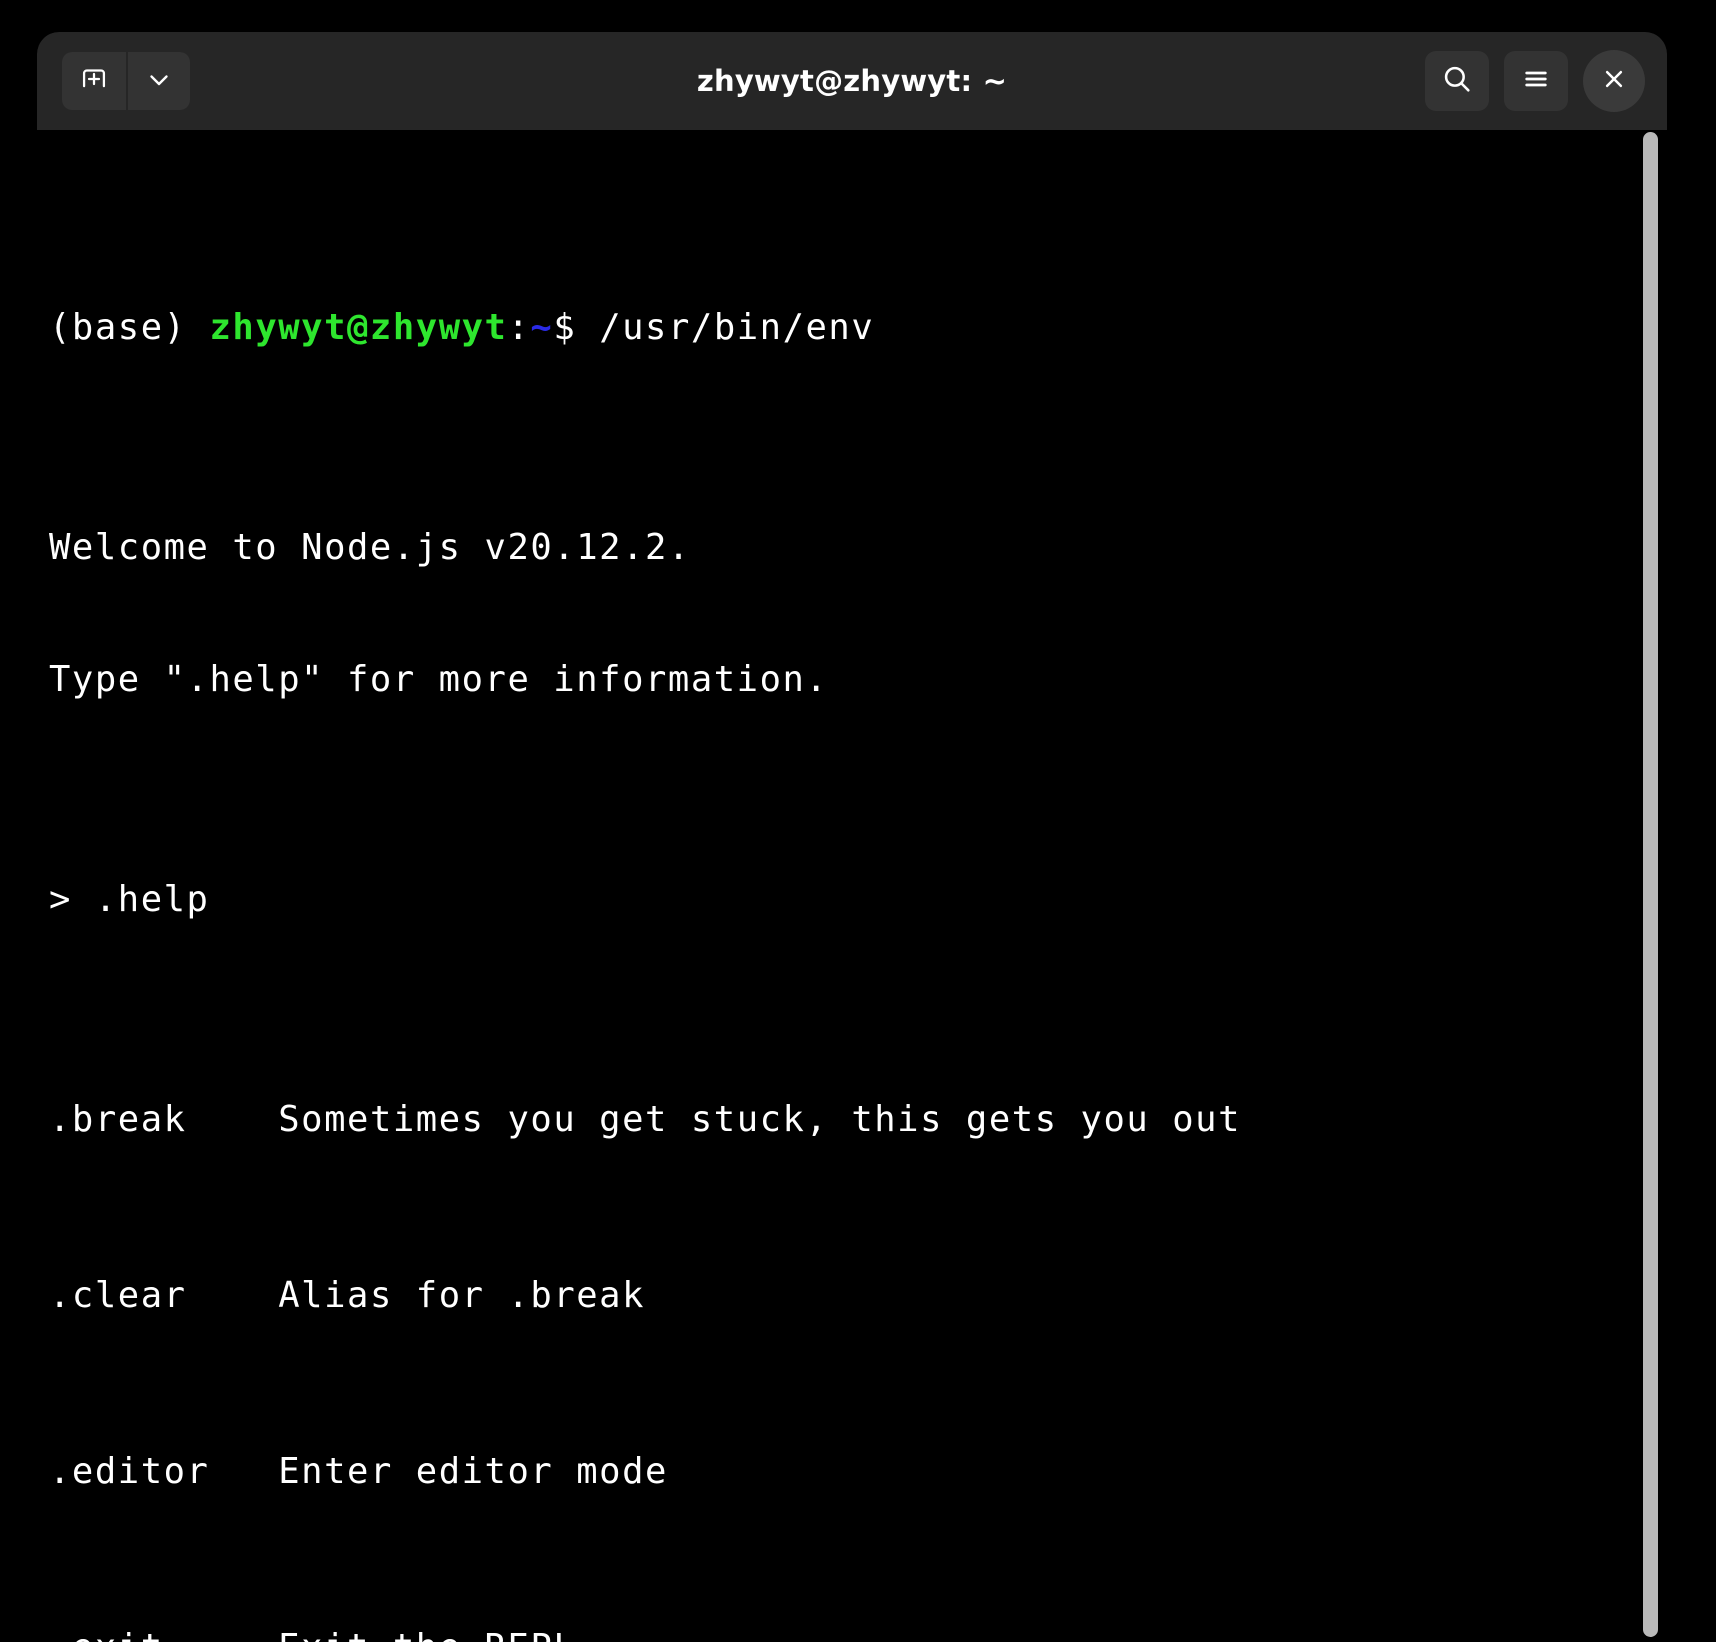  I want to click on repl-command-text: .help, so click(152, 899).